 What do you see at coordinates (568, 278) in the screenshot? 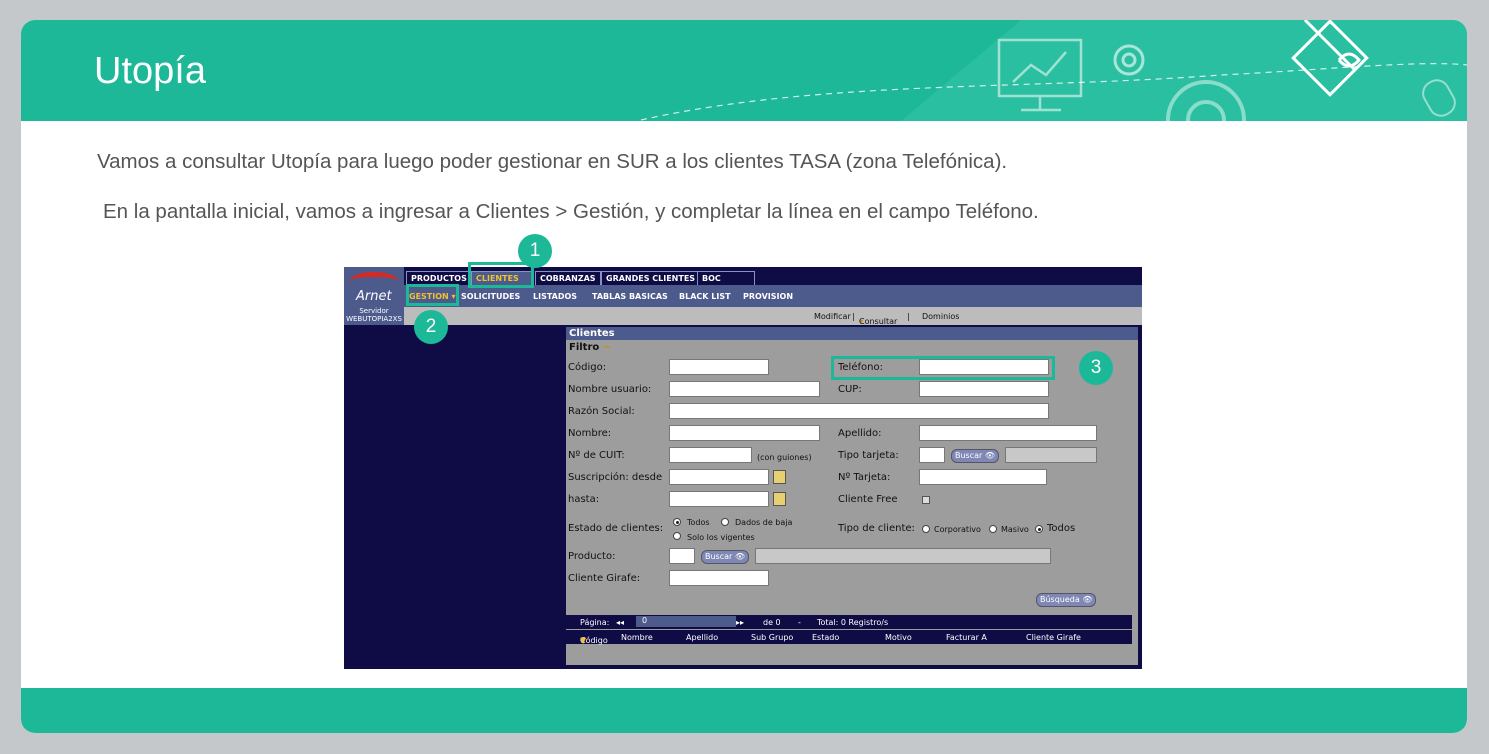
I see `tab-cobranzas: COBRANZAS` at bounding box center [568, 278].